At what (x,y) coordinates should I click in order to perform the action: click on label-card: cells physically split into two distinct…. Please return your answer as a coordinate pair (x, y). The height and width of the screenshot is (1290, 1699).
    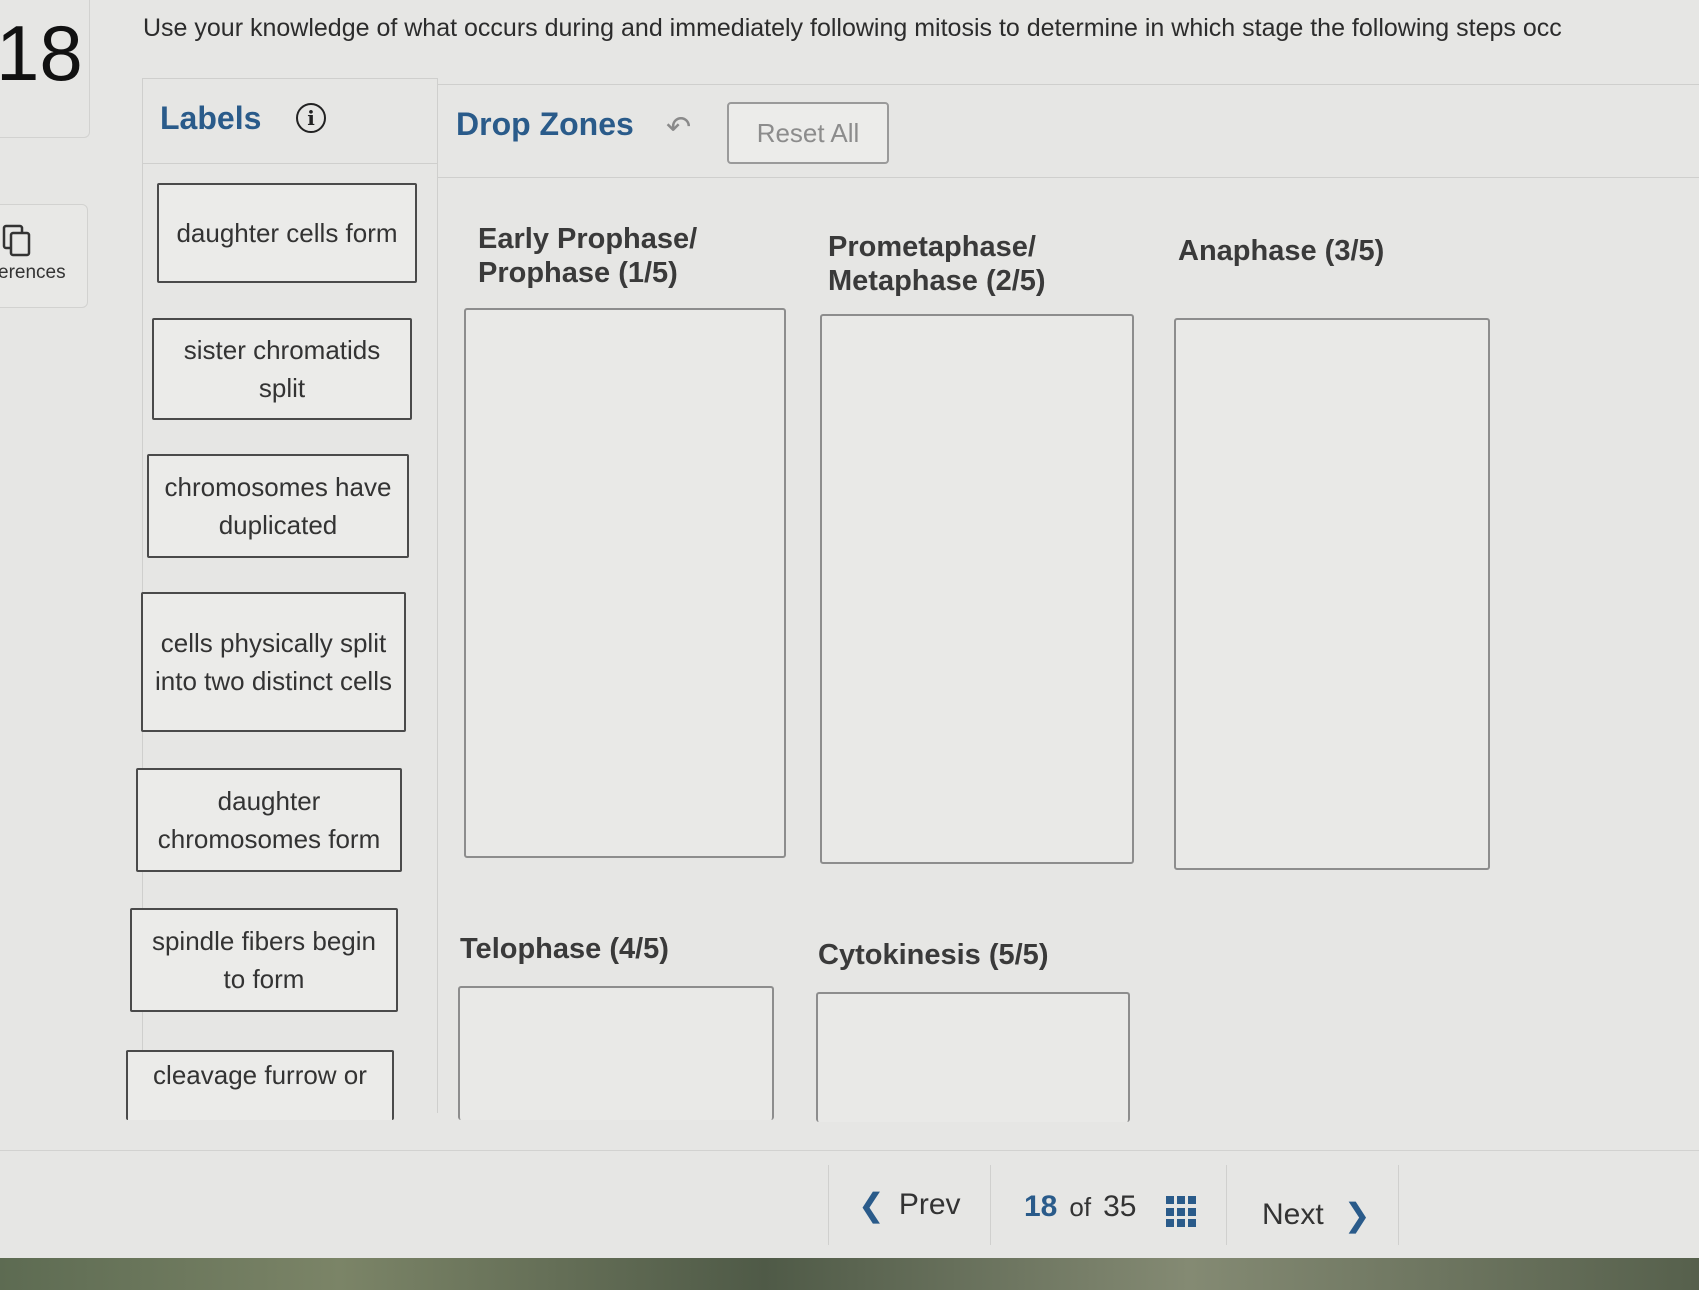
    Looking at the image, I should click on (273, 662).